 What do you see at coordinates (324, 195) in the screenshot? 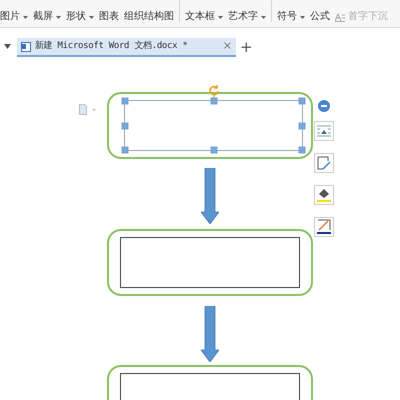
I see `fill-bucket-icon` at bounding box center [324, 195].